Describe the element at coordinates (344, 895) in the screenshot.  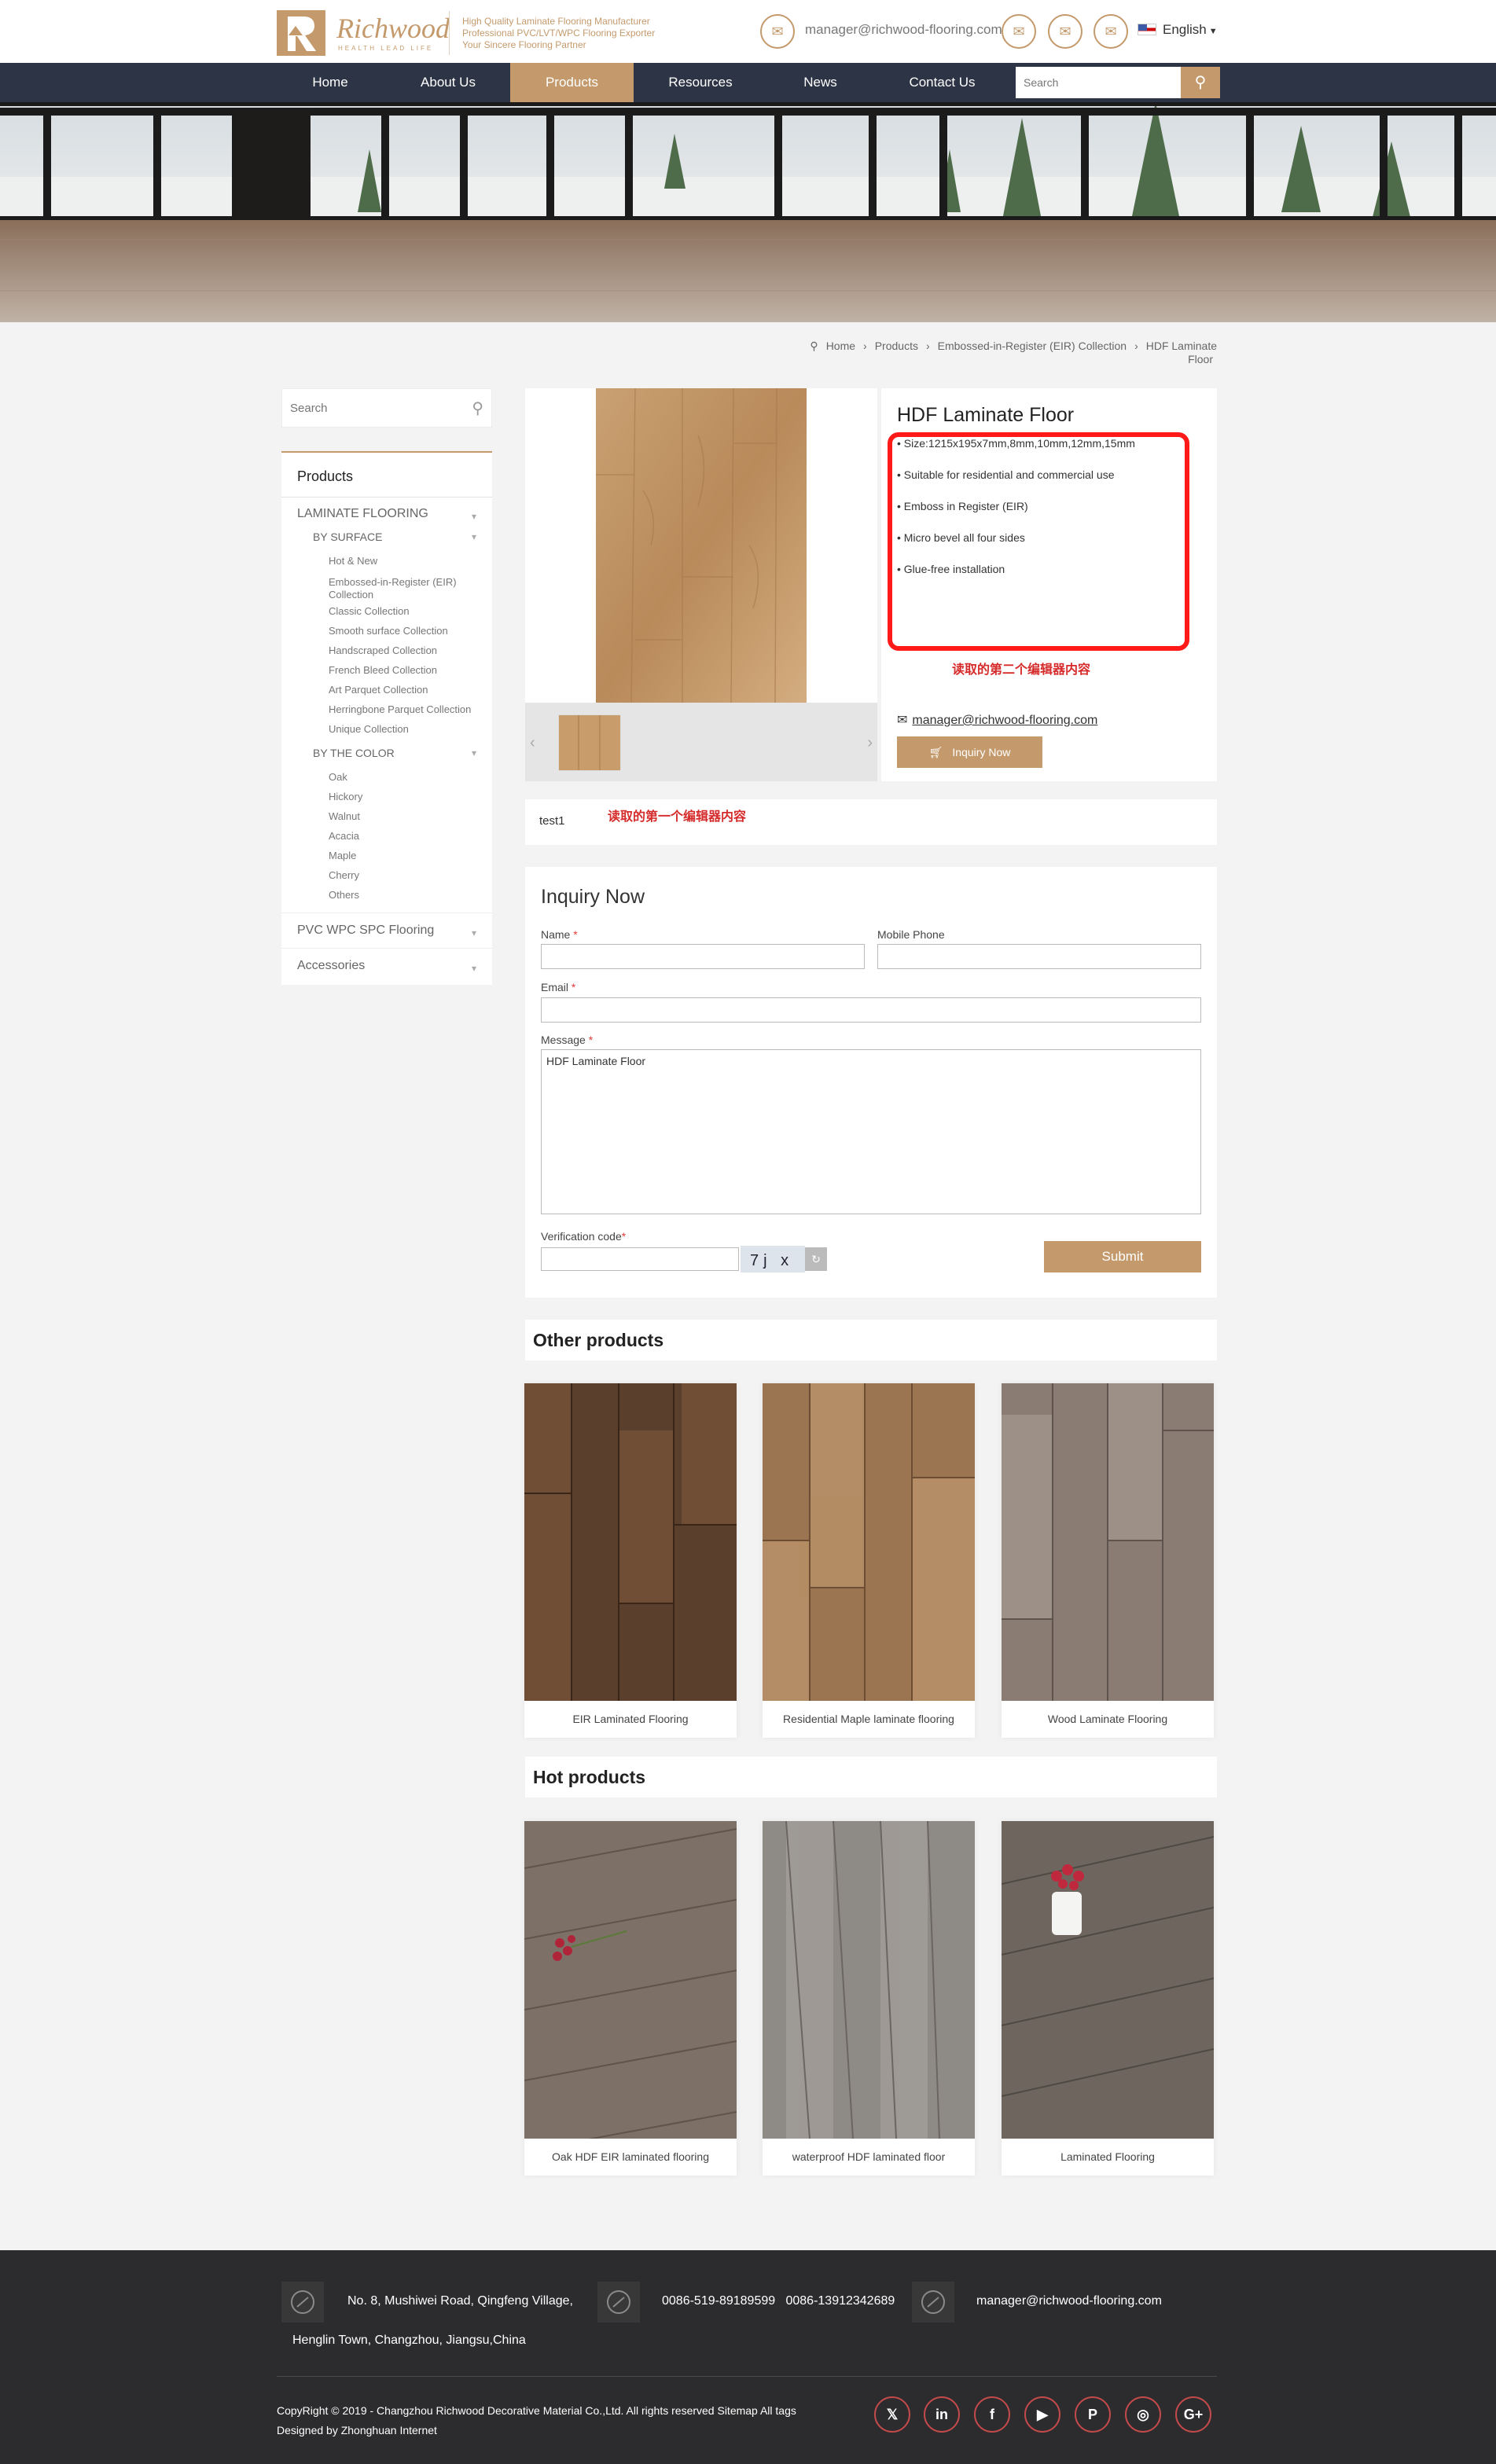
I see `sidebar-item-others: Others` at that location.